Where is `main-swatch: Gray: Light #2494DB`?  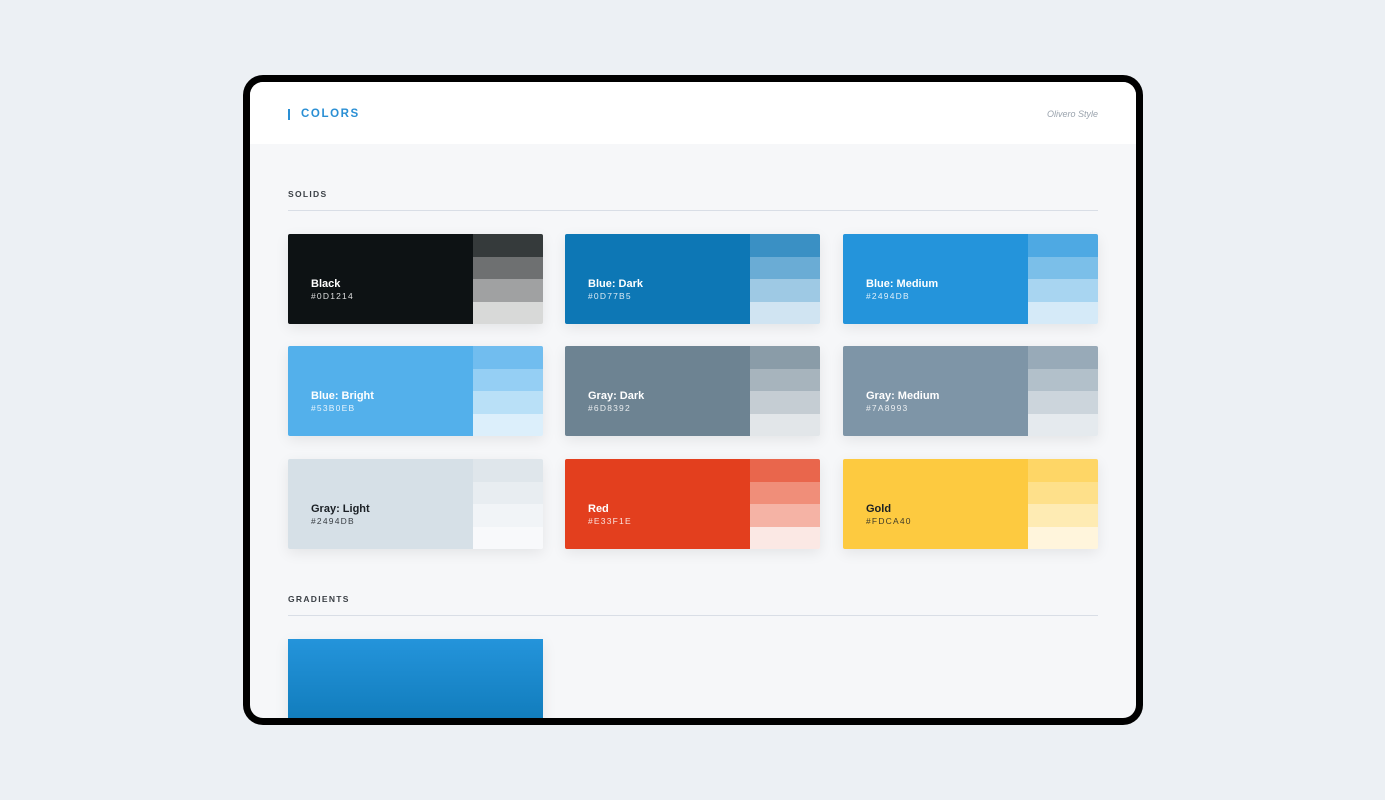
main-swatch: Gray: Light #2494DB is located at coordinates (380, 504).